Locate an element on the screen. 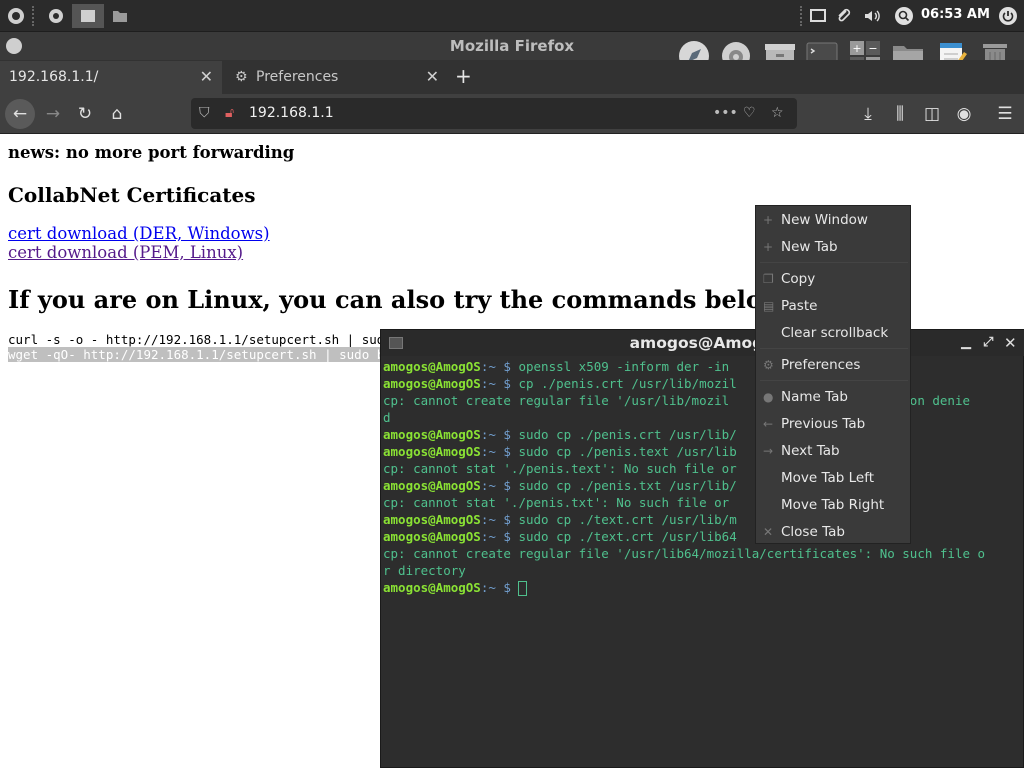 The height and width of the screenshot is (768, 1024). terminal-line: d is located at coordinates (703, 417).